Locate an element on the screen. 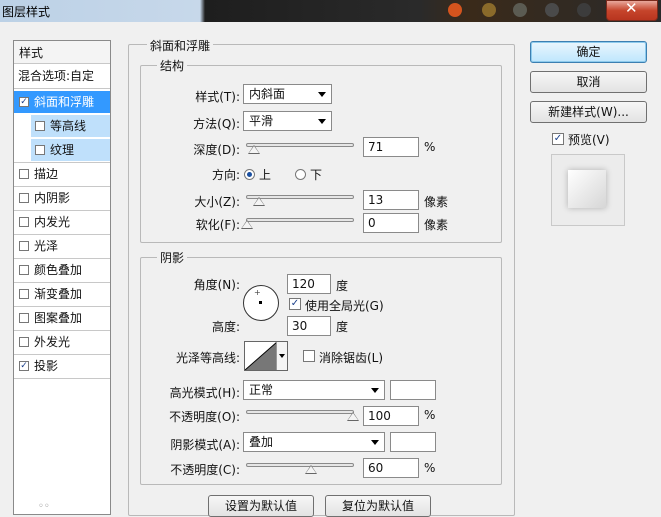 The width and height of the screenshot is (661, 517). technique-label: 方法(Q): is located at coordinates (216, 124).